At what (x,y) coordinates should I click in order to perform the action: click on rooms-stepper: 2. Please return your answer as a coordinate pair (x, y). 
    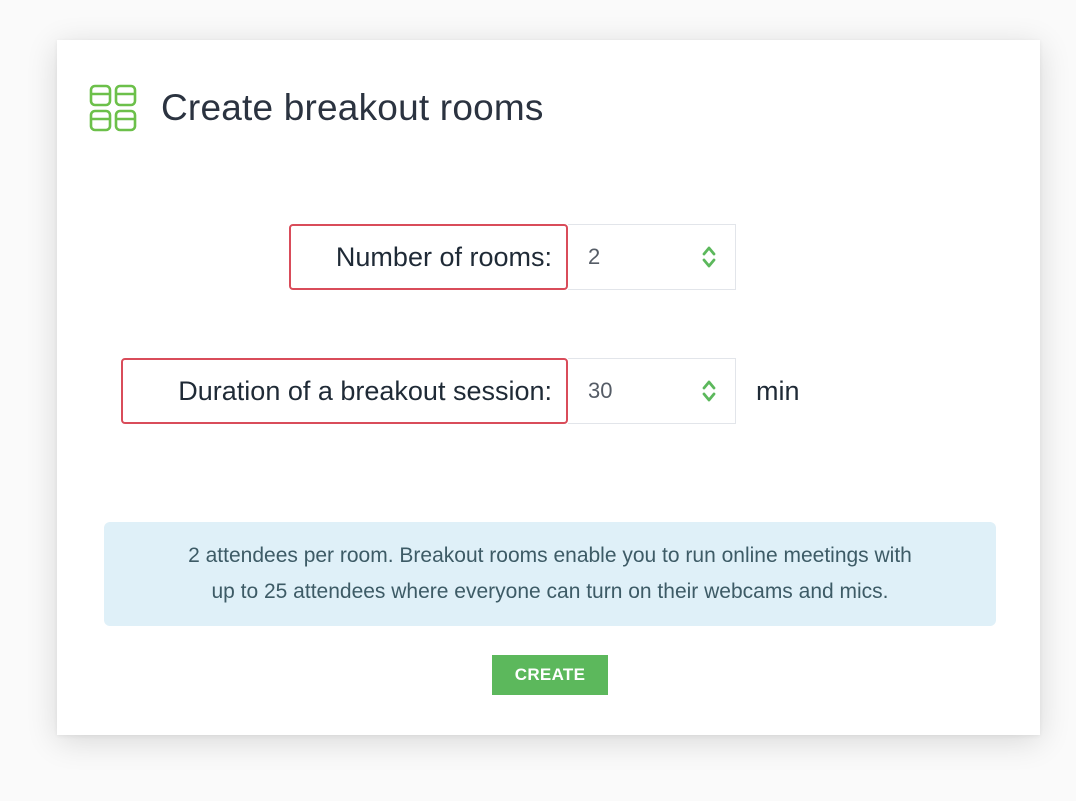
    Looking at the image, I should click on (652, 257).